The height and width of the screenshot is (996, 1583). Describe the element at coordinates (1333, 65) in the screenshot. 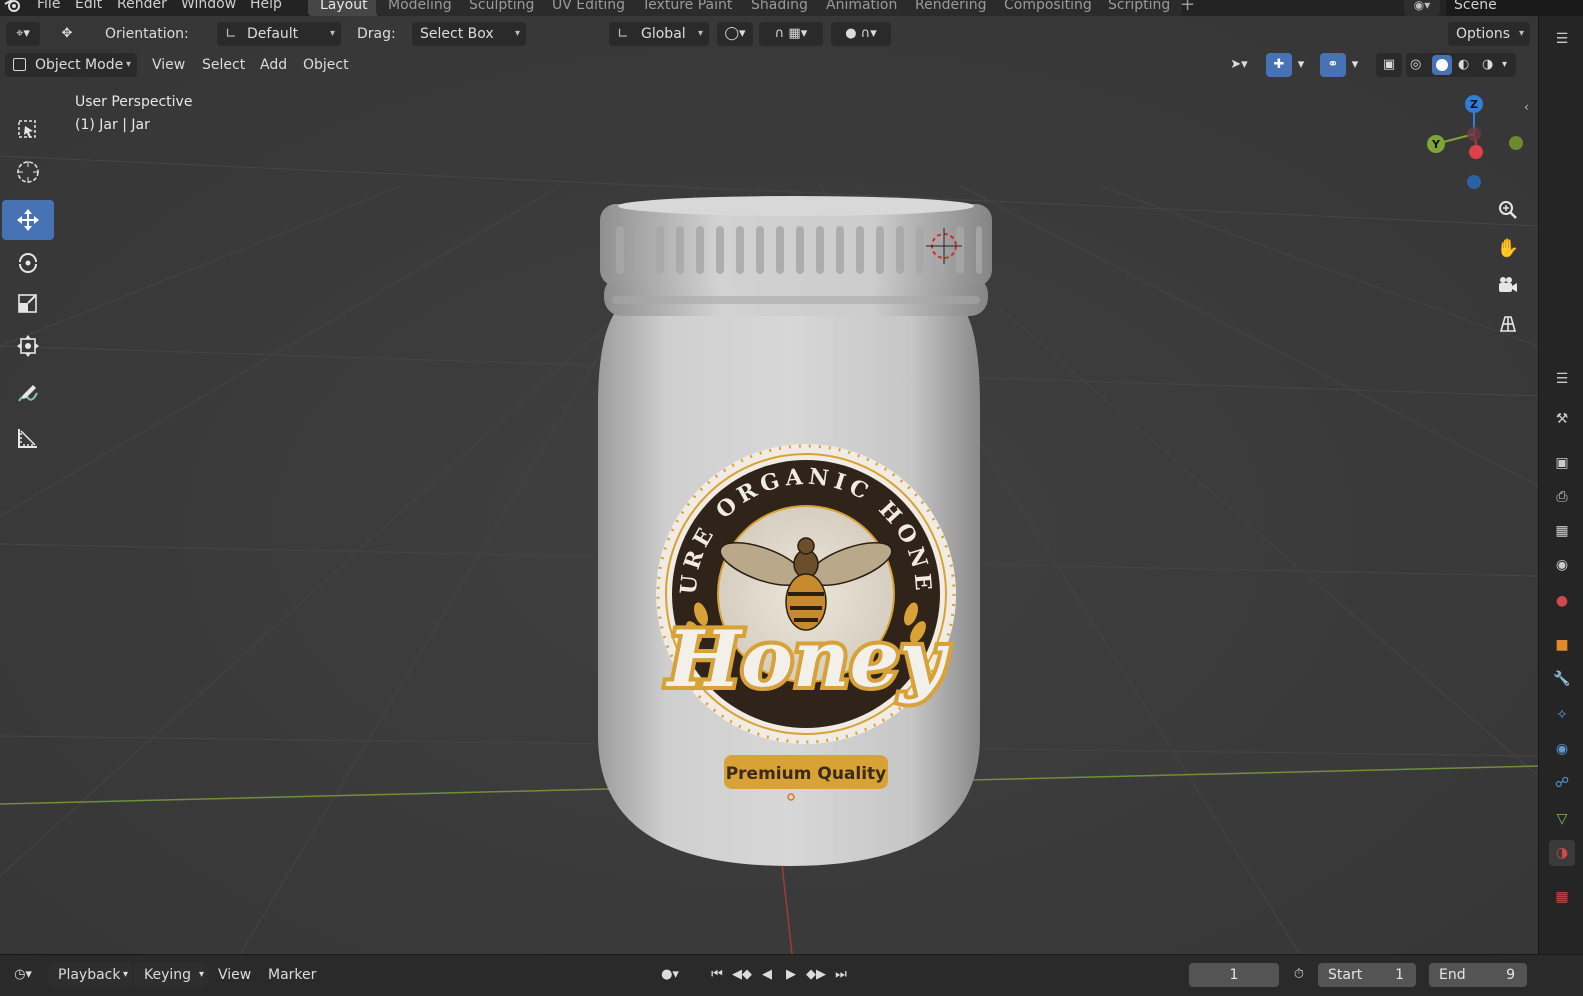

I see `show-overlays-button: ⚭` at that location.